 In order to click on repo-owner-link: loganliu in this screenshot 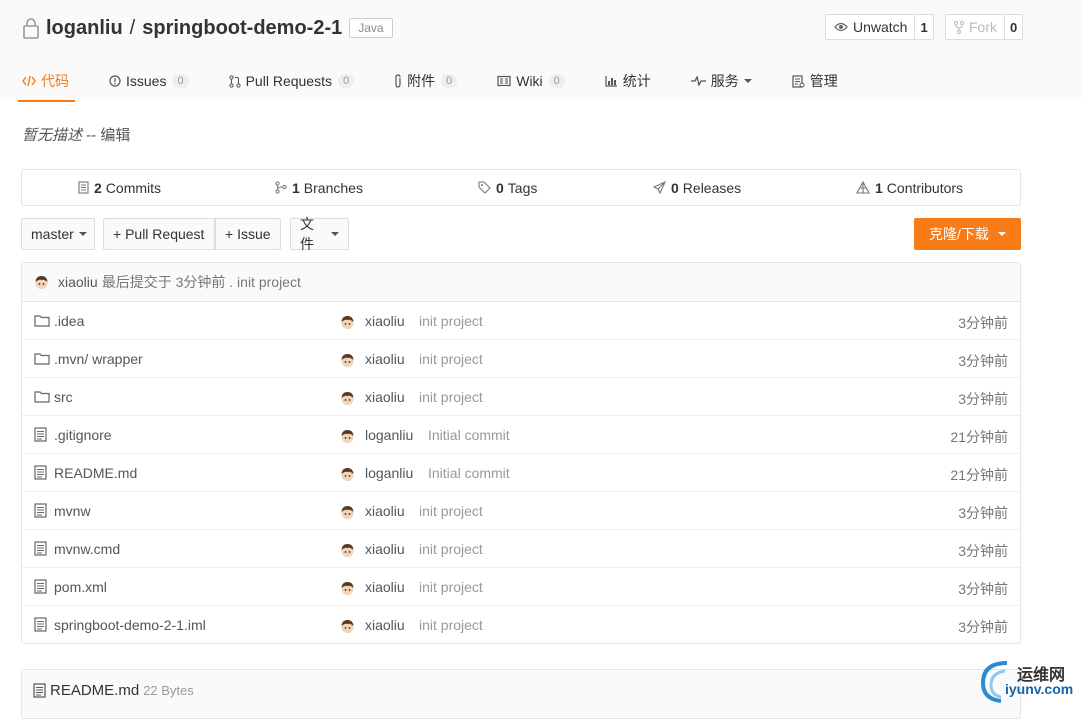, I will do `click(84, 28)`.